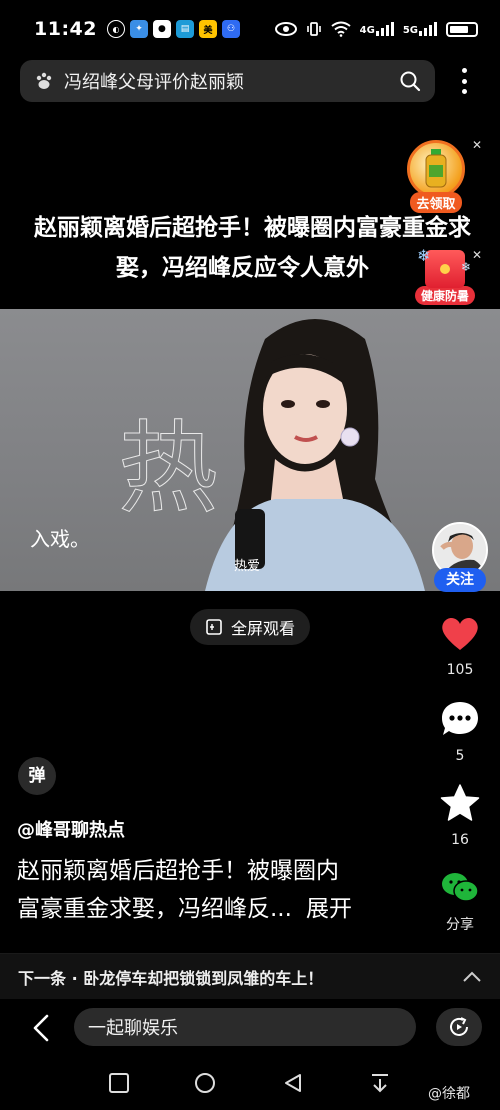 This screenshot has width=500, height=1110. Describe the element at coordinates (367, 30) in the screenshot. I see `network-label-4g: 4G` at that location.